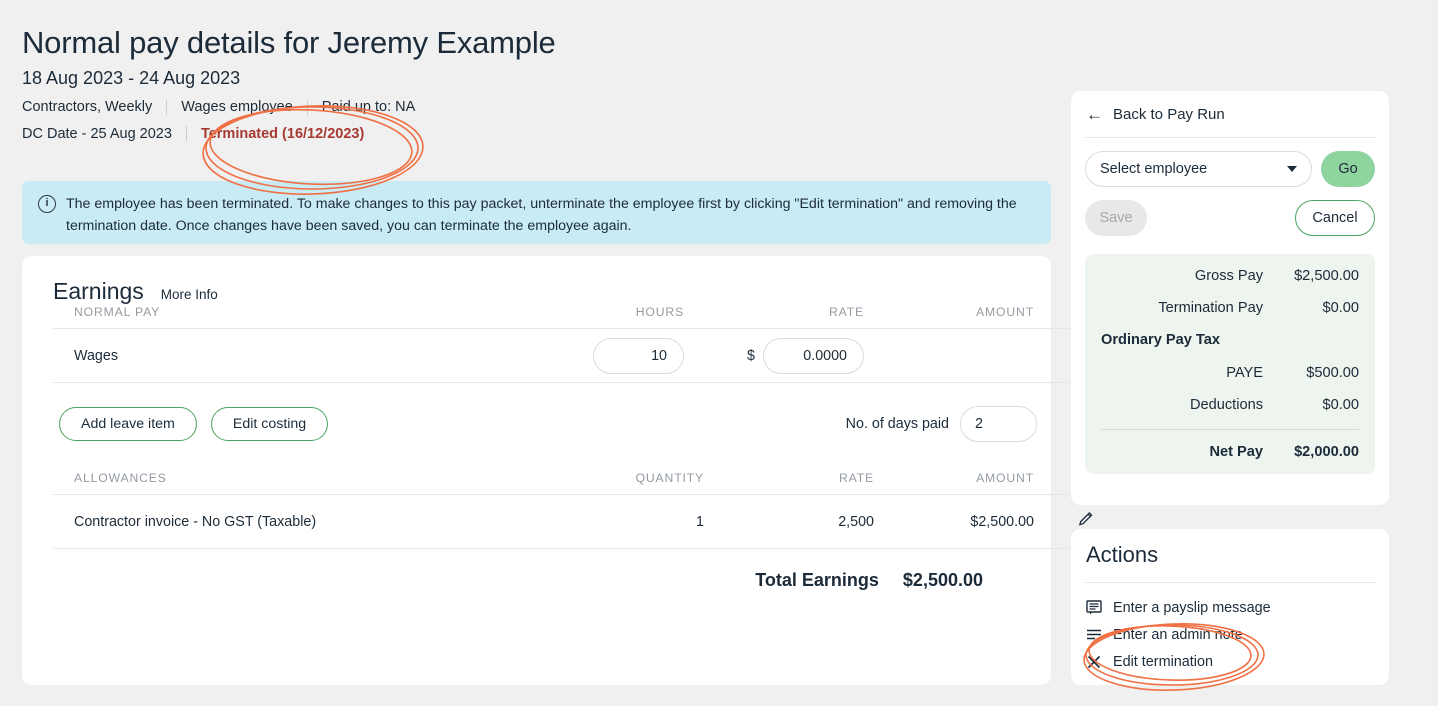  Describe the element at coordinates (1154, 169) in the screenshot. I see `select-employee-value: Select employee` at that location.